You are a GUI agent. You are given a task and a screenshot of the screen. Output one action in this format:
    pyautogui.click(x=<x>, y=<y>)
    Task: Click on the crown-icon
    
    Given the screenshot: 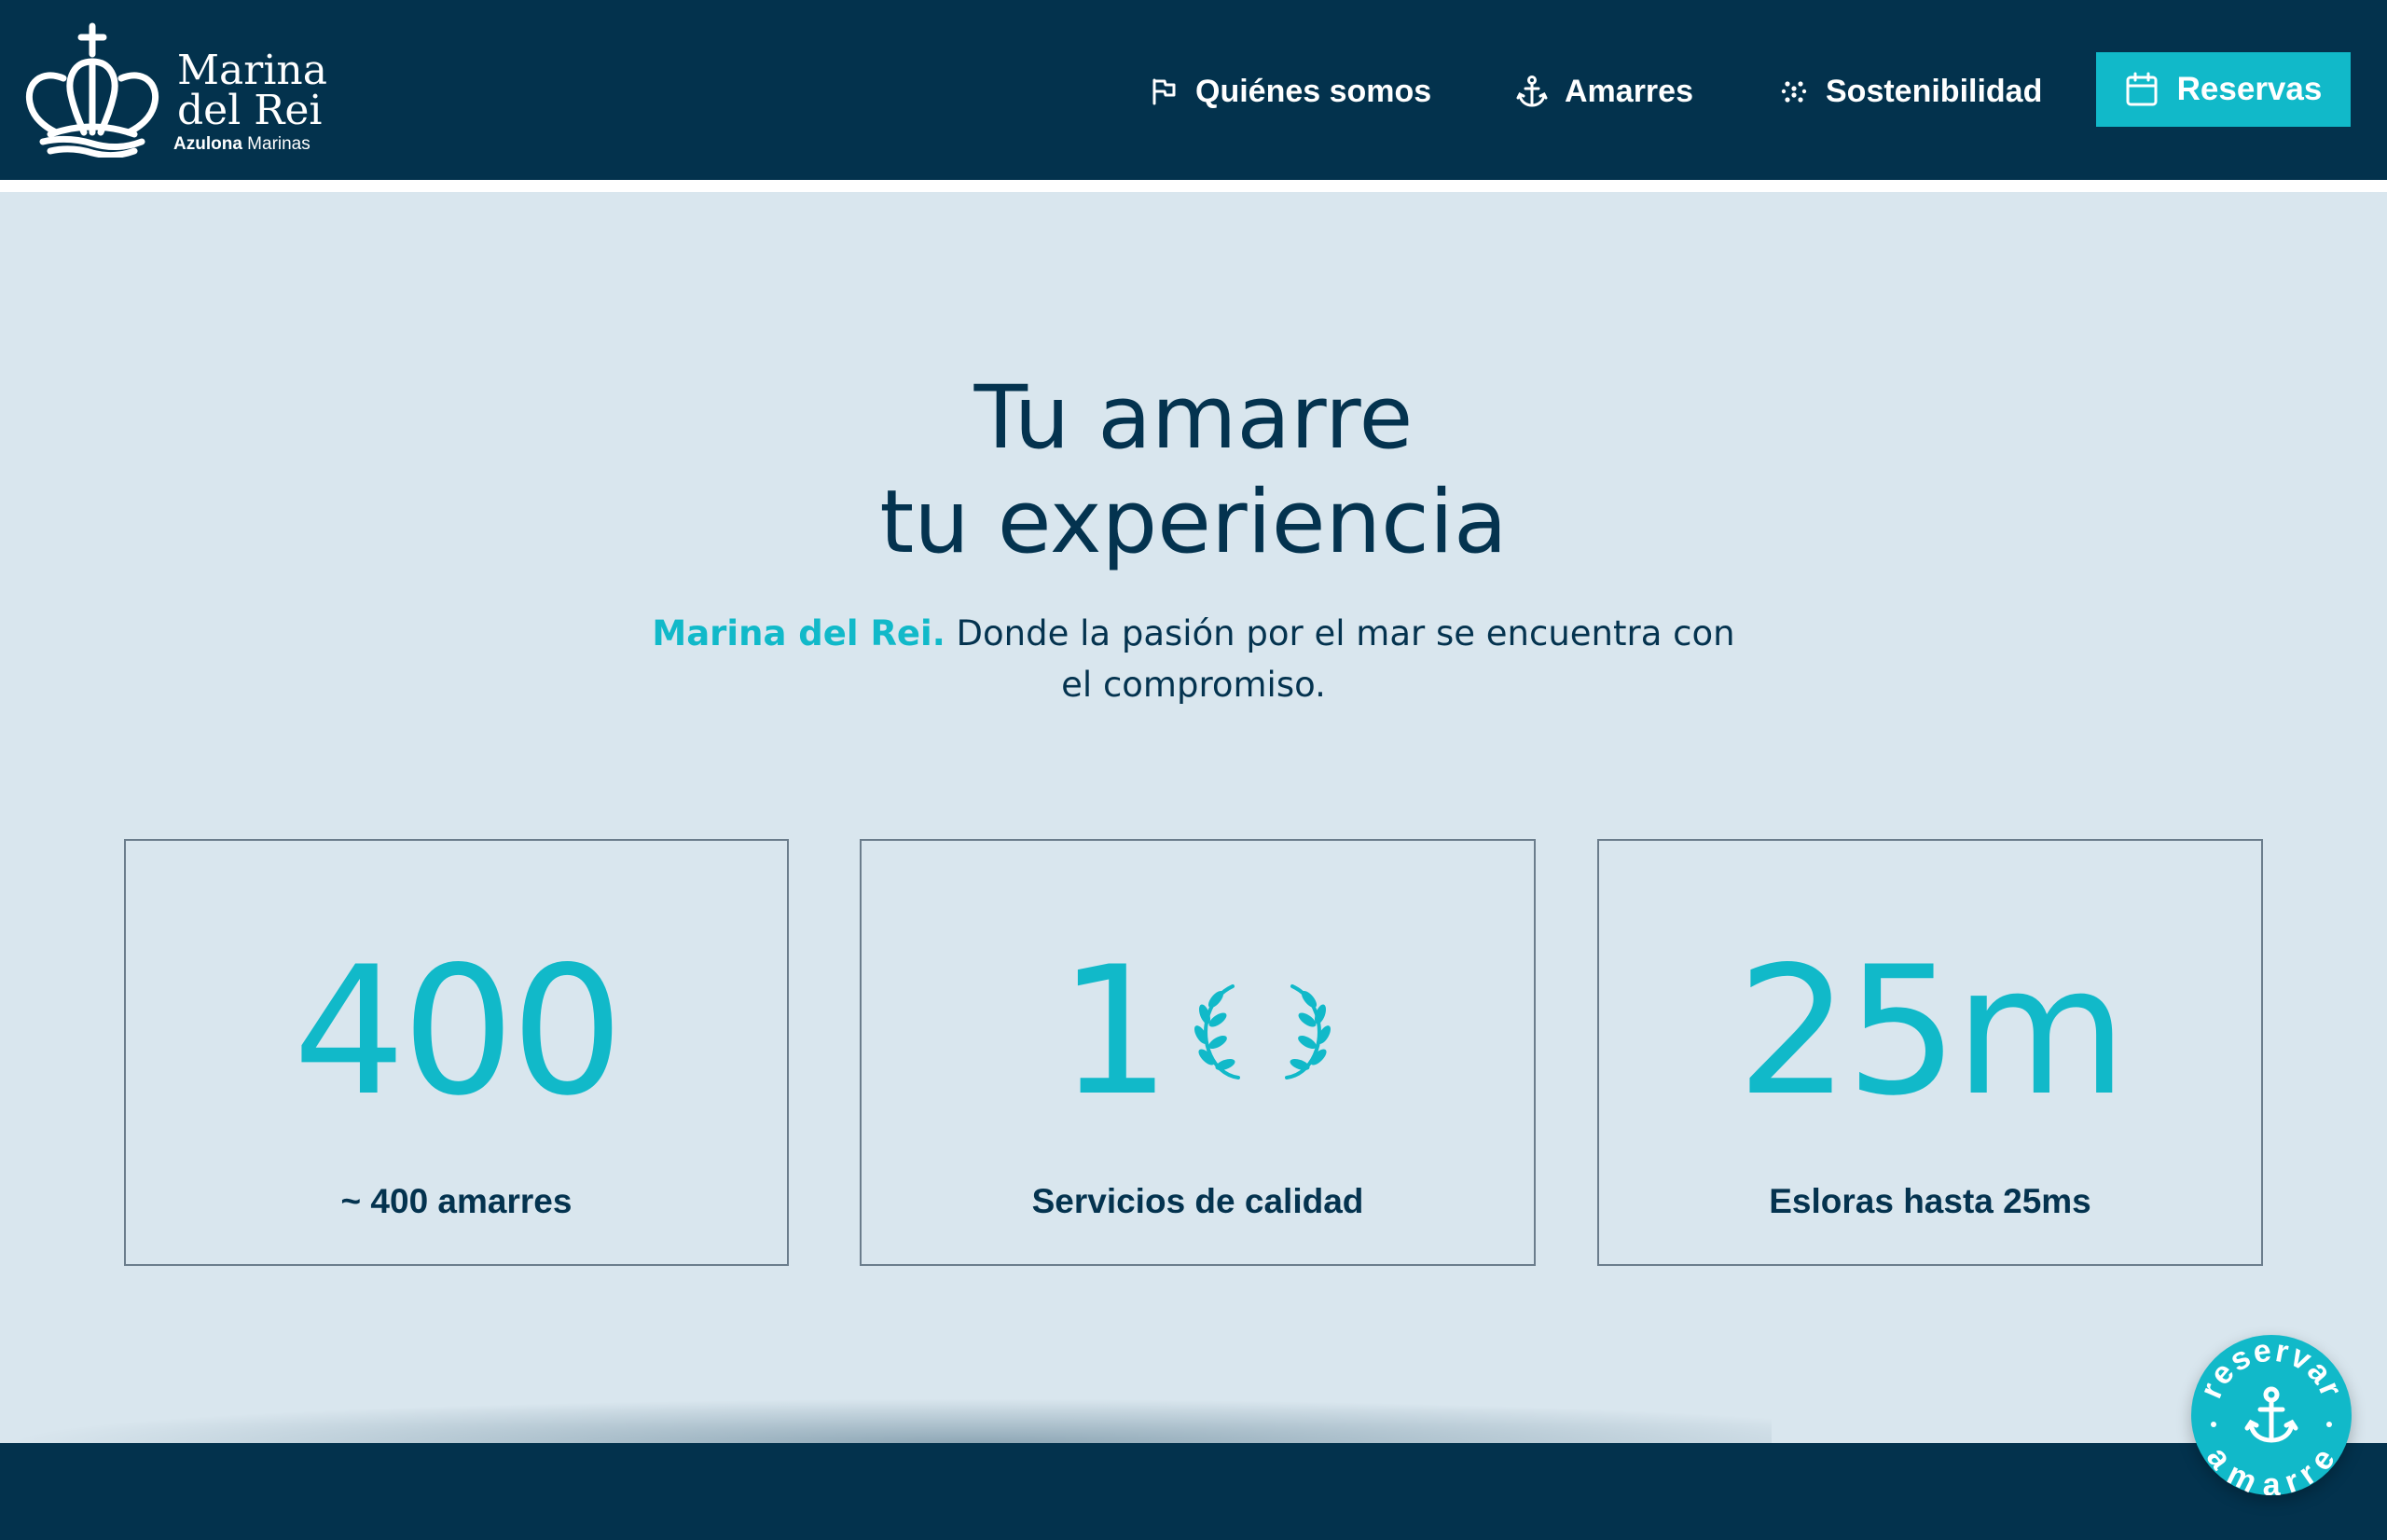 What is the action you would take?
    pyautogui.click(x=92, y=90)
    